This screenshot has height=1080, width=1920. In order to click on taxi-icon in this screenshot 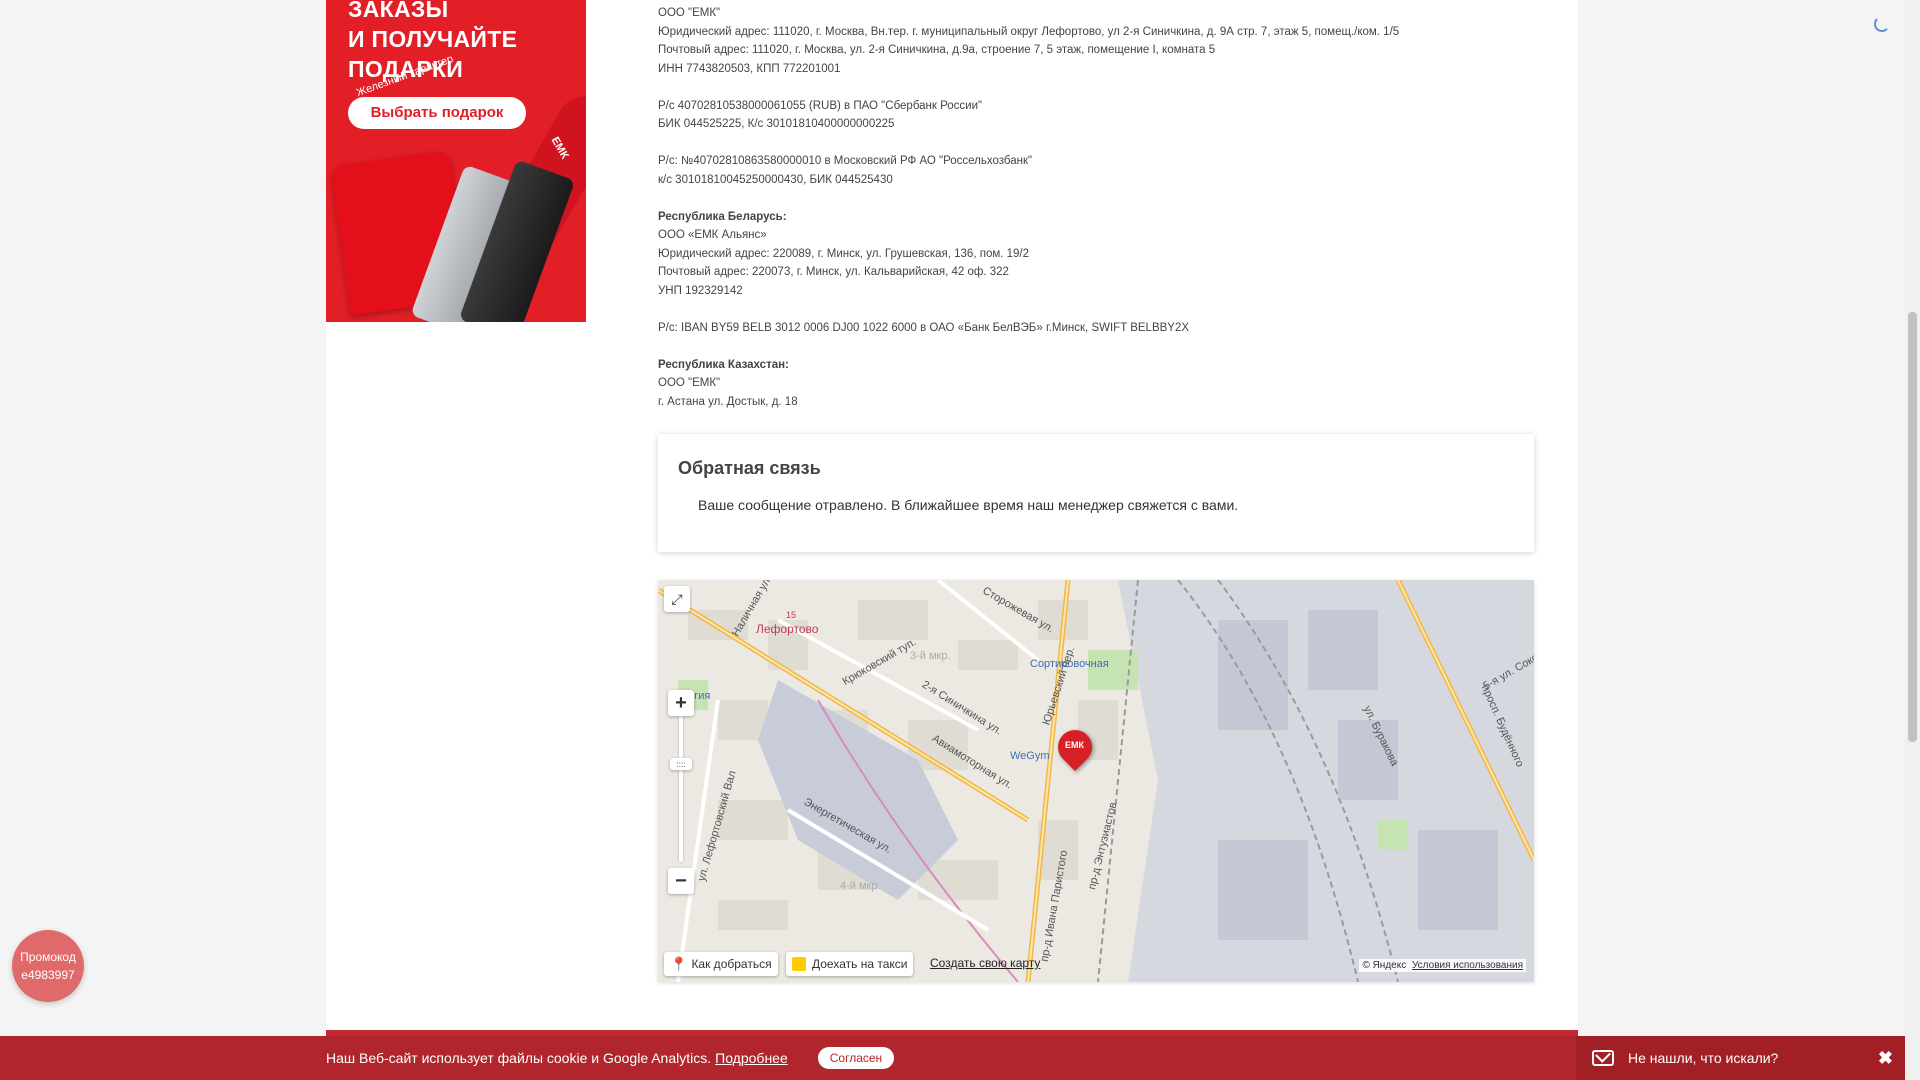, I will do `click(799, 964)`.